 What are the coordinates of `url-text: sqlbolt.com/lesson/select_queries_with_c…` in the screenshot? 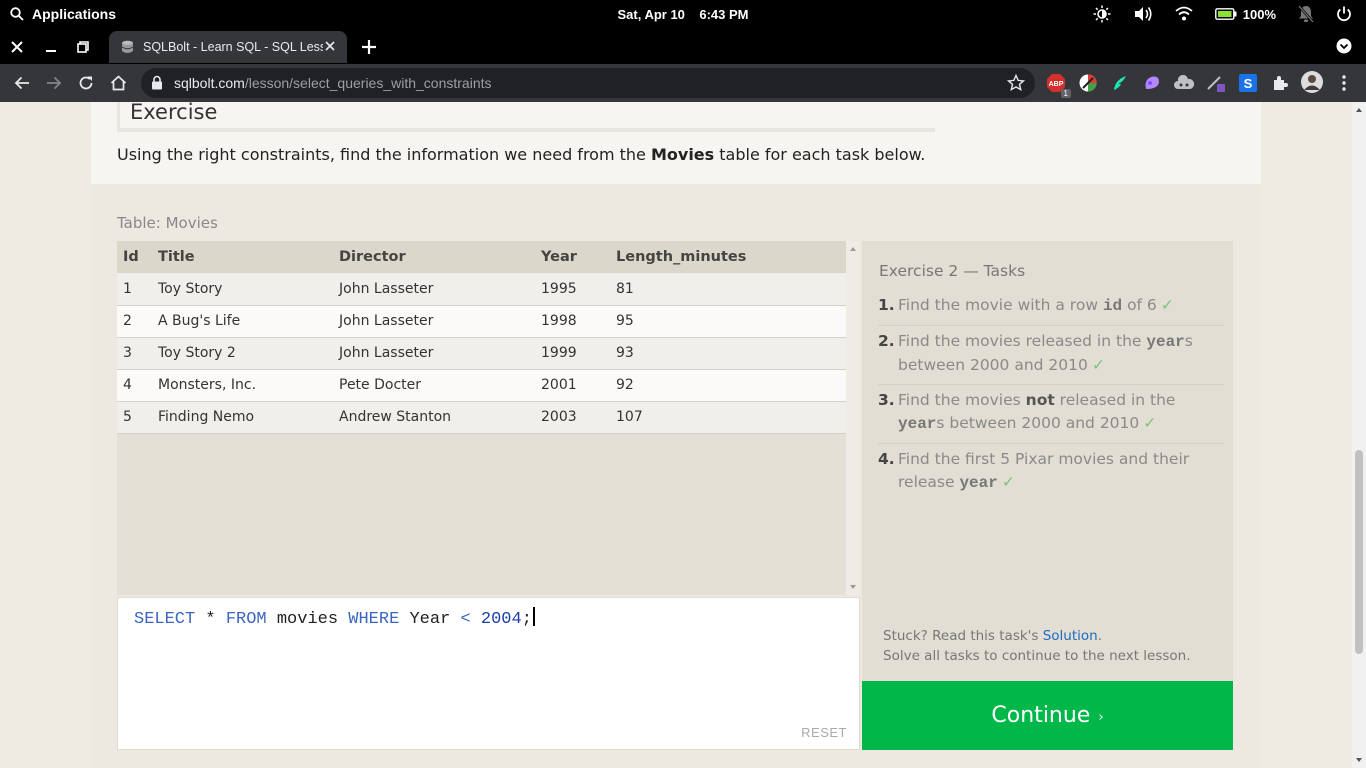 It's located at (333, 83).